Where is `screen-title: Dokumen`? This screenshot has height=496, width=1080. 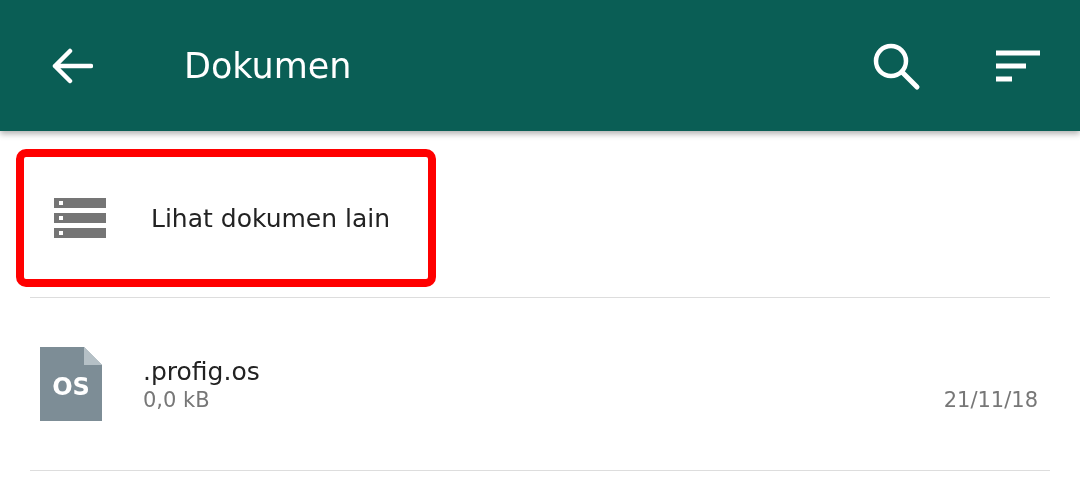
screen-title: Dokumen is located at coordinates (268, 65).